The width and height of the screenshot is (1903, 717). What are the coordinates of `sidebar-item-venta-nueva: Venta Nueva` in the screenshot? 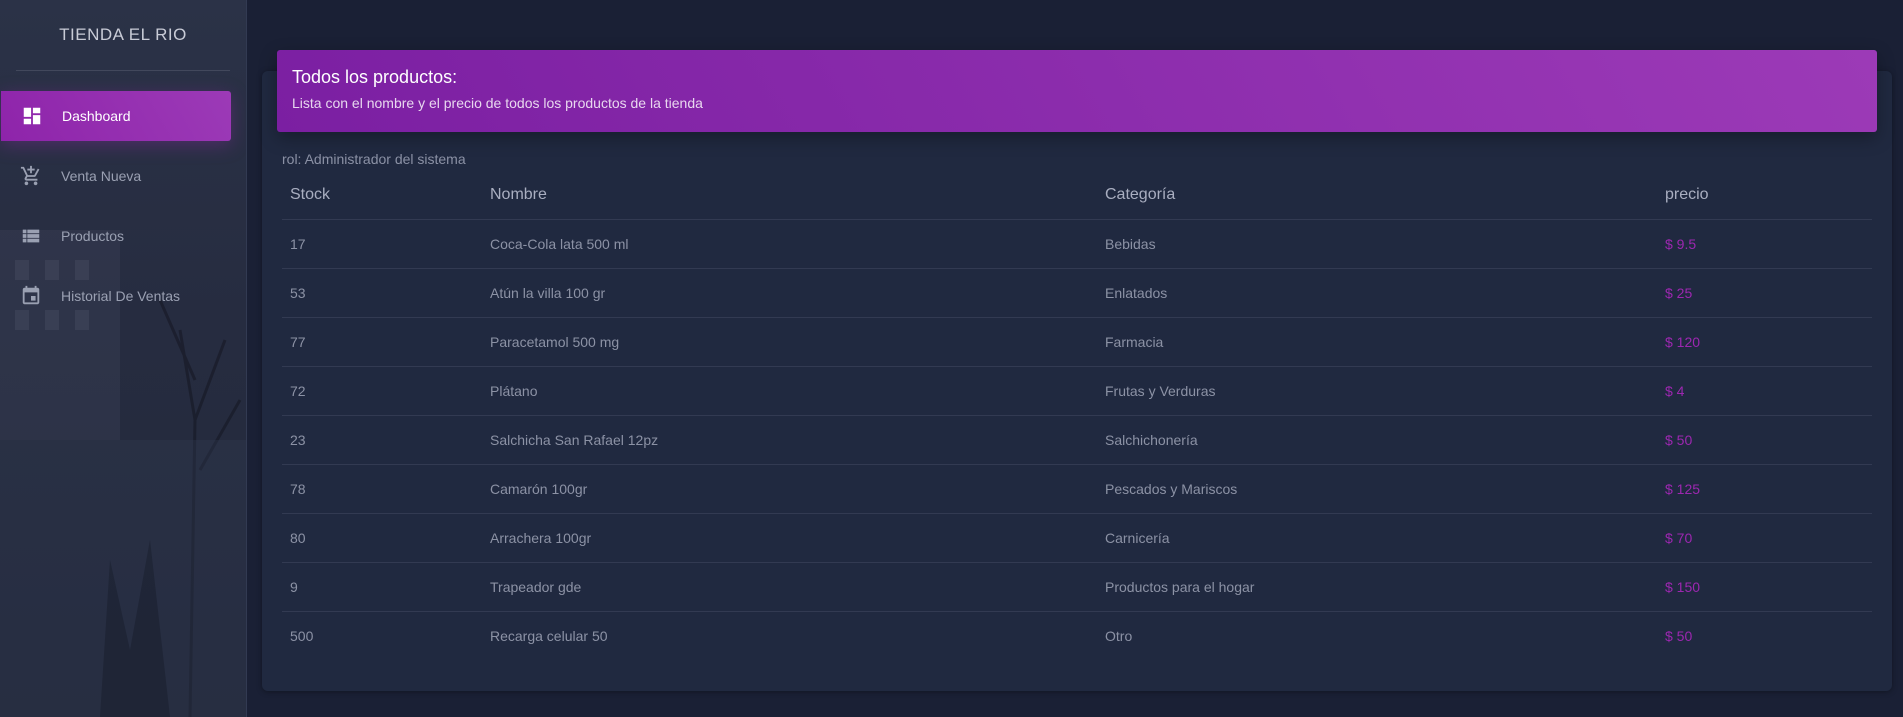 It's located at (115, 176).